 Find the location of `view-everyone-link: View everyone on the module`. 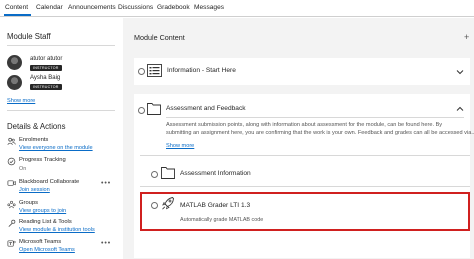

view-everyone-link: View everyone on the module is located at coordinates (56, 148).